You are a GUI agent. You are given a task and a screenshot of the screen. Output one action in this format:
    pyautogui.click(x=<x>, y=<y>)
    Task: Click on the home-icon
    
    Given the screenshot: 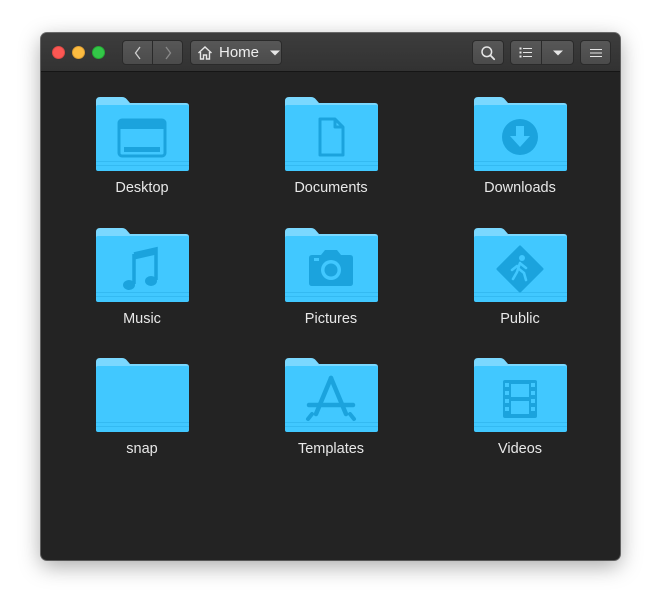 What is the action you would take?
    pyautogui.click(x=205, y=52)
    